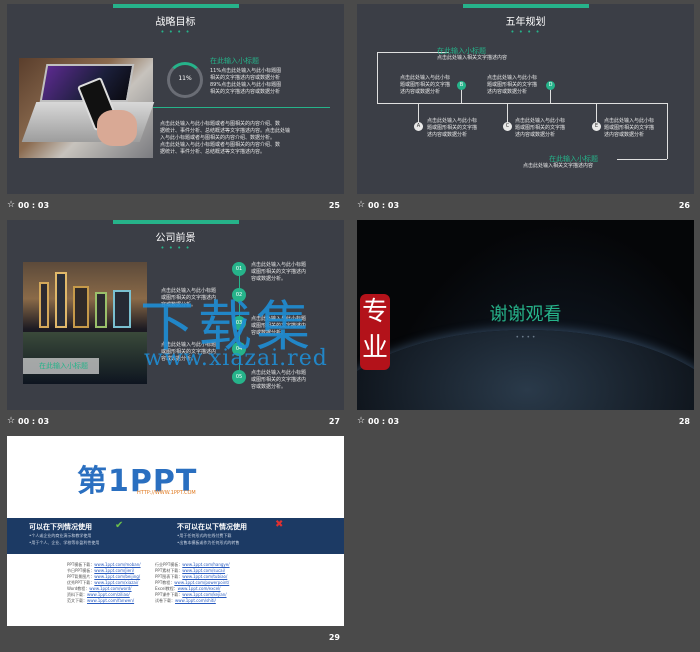  What do you see at coordinates (175, 422) in the screenshot?
I see `slide-meta: ☆ 00 : 03 27` at bounding box center [175, 422].